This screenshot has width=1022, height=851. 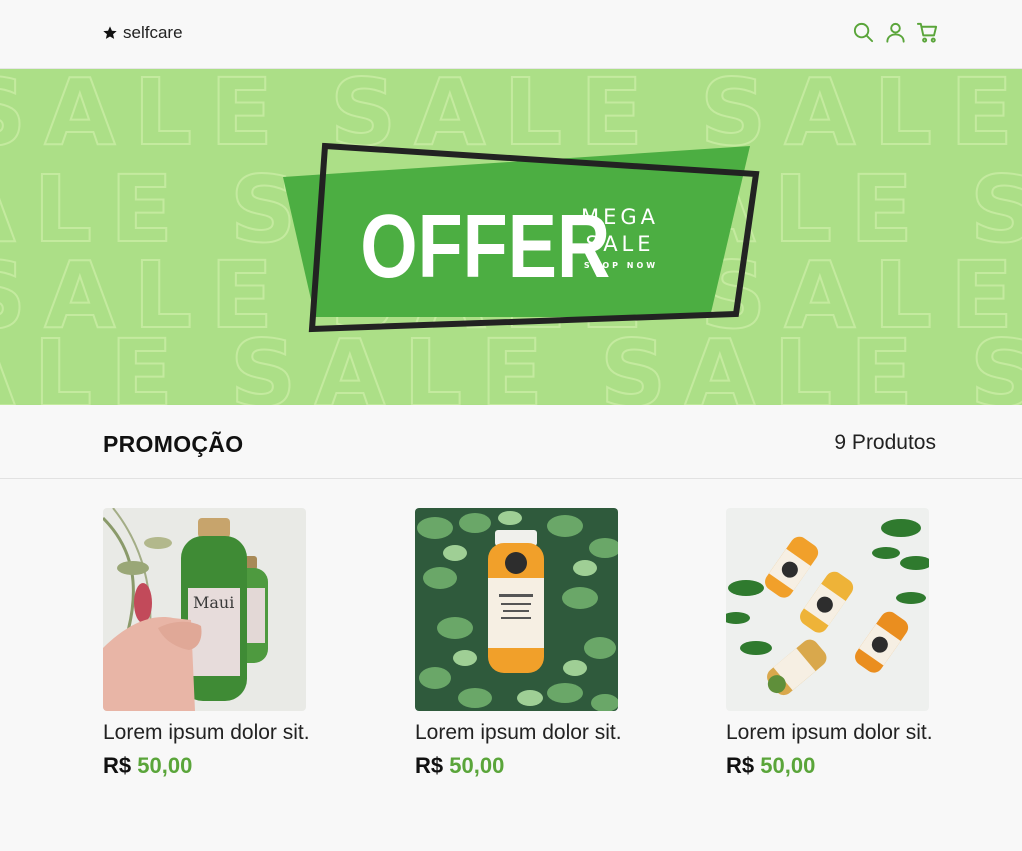 I want to click on cart-icon, so click(x=927, y=32).